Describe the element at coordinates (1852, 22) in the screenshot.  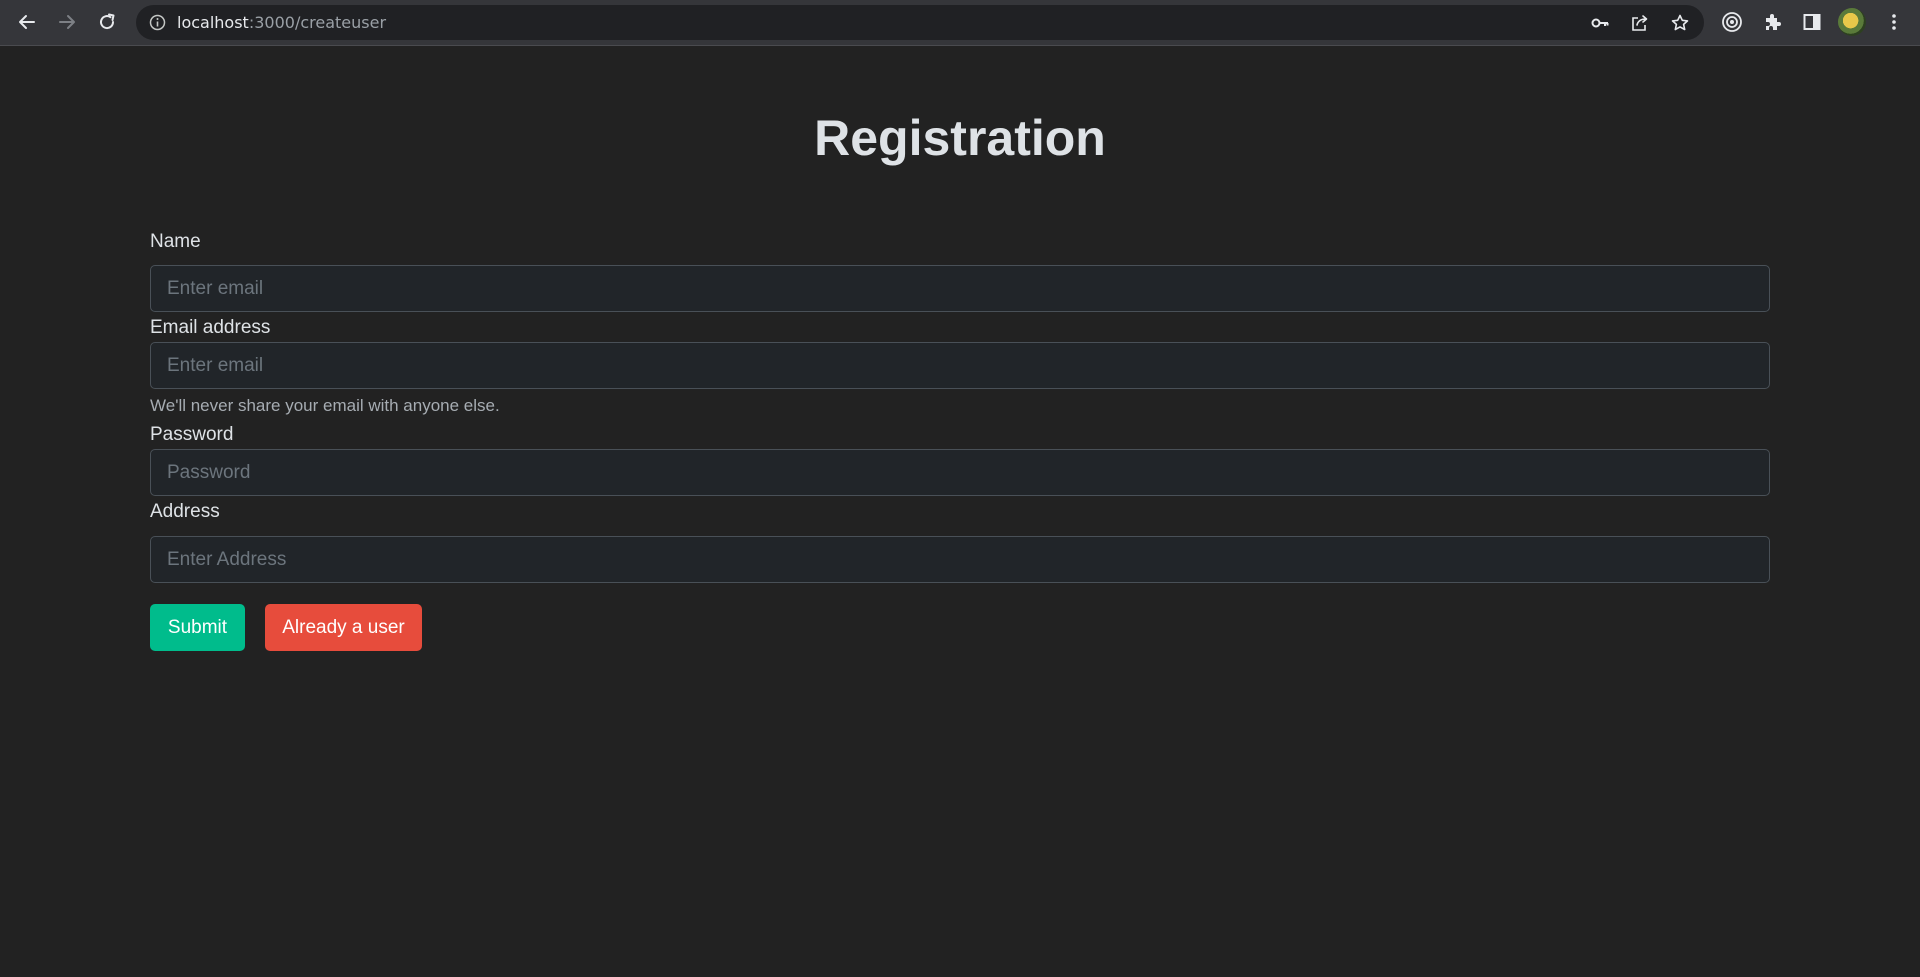
I see `avatar` at that location.